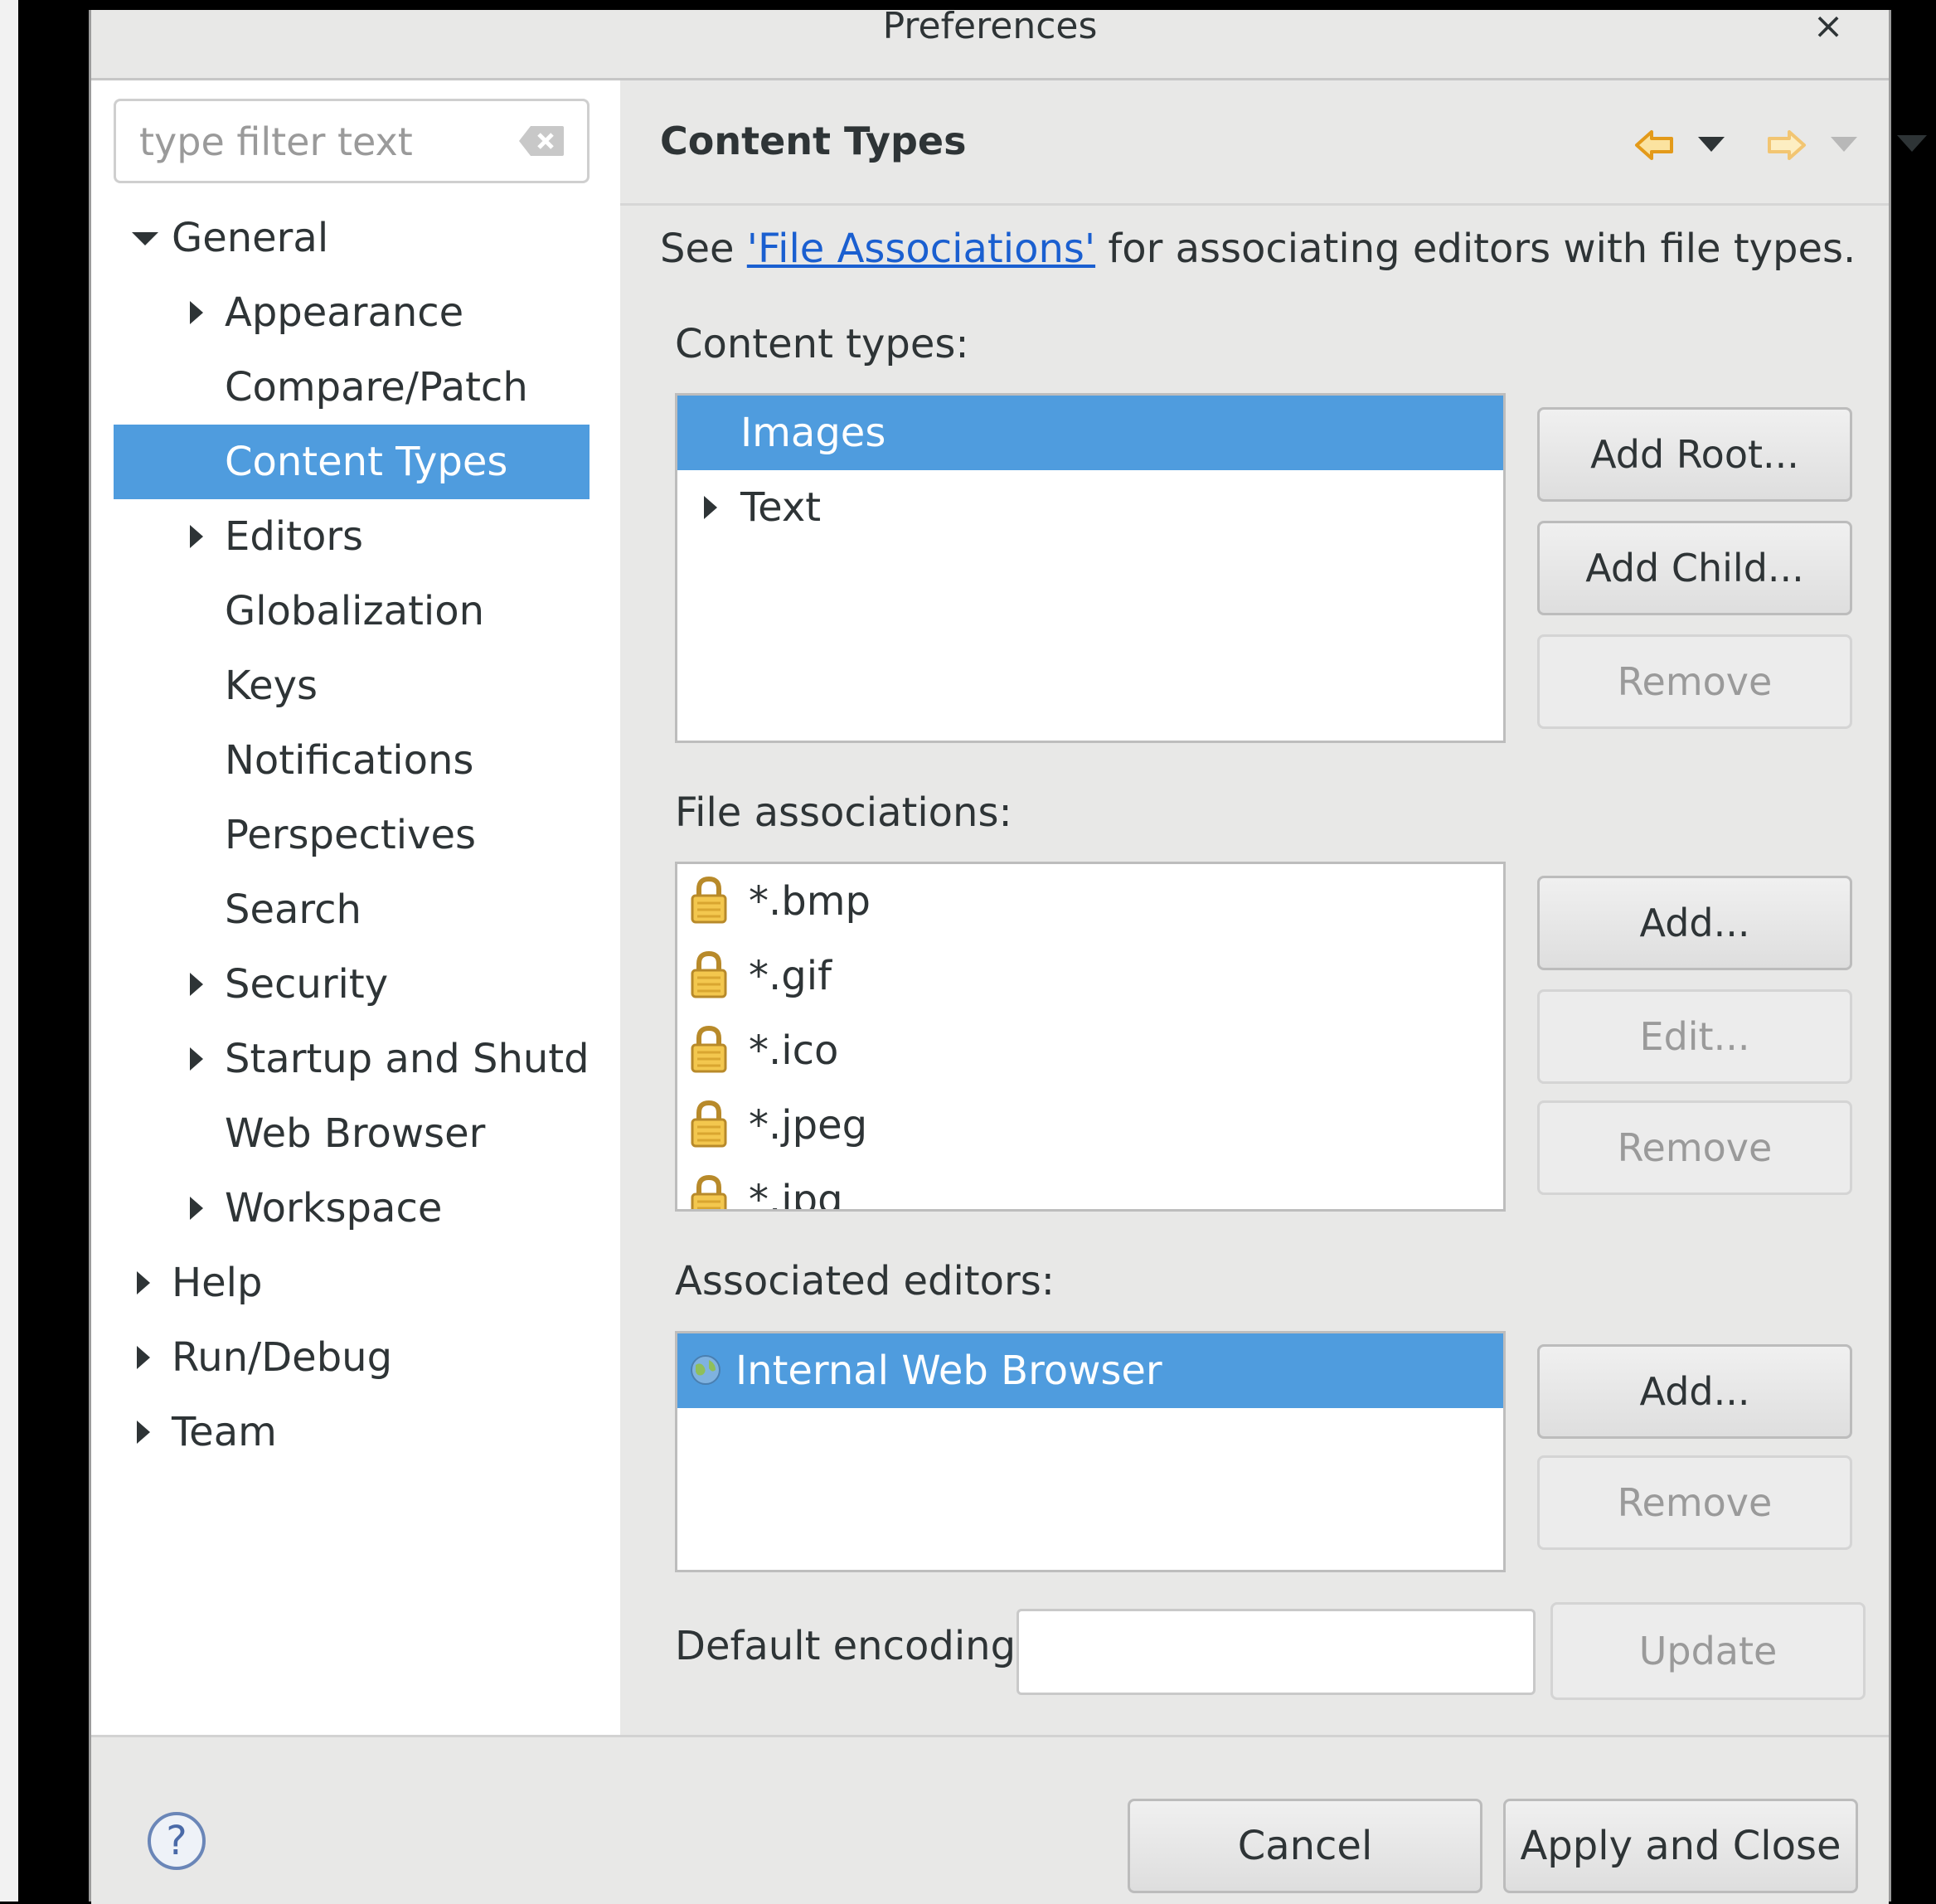  Describe the element at coordinates (810, 901) in the screenshot. I see `file-pattern-label: *.bmp` at that location.